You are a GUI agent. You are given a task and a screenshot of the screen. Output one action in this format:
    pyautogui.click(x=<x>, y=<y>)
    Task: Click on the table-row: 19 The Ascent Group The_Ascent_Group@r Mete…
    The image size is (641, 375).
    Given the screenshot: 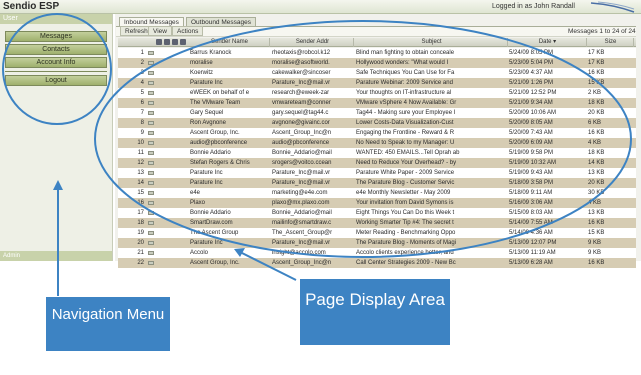 What is the action you would take?
    pyautogui.click(x=377, y=233)
    